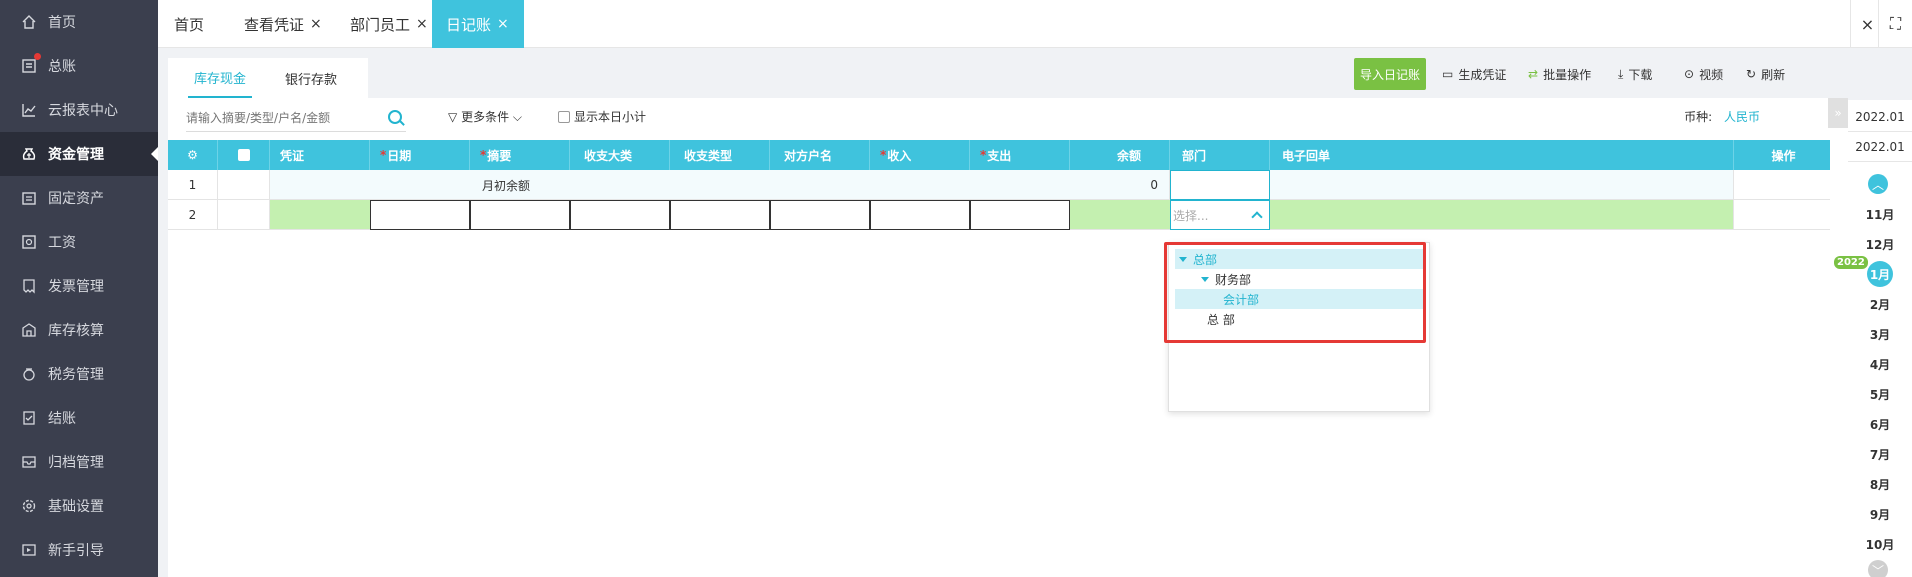 The image size is (1912, 577). Describe the element at coordinates (29, 242) in the screenshot. I see `salary-icon` at that location.